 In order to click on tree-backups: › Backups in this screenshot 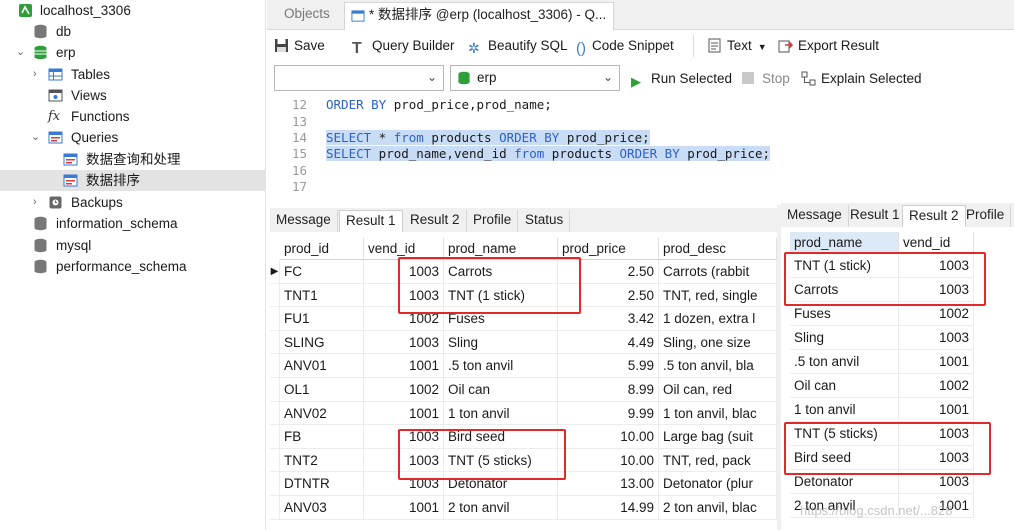, I will do `click(133, 202)`.